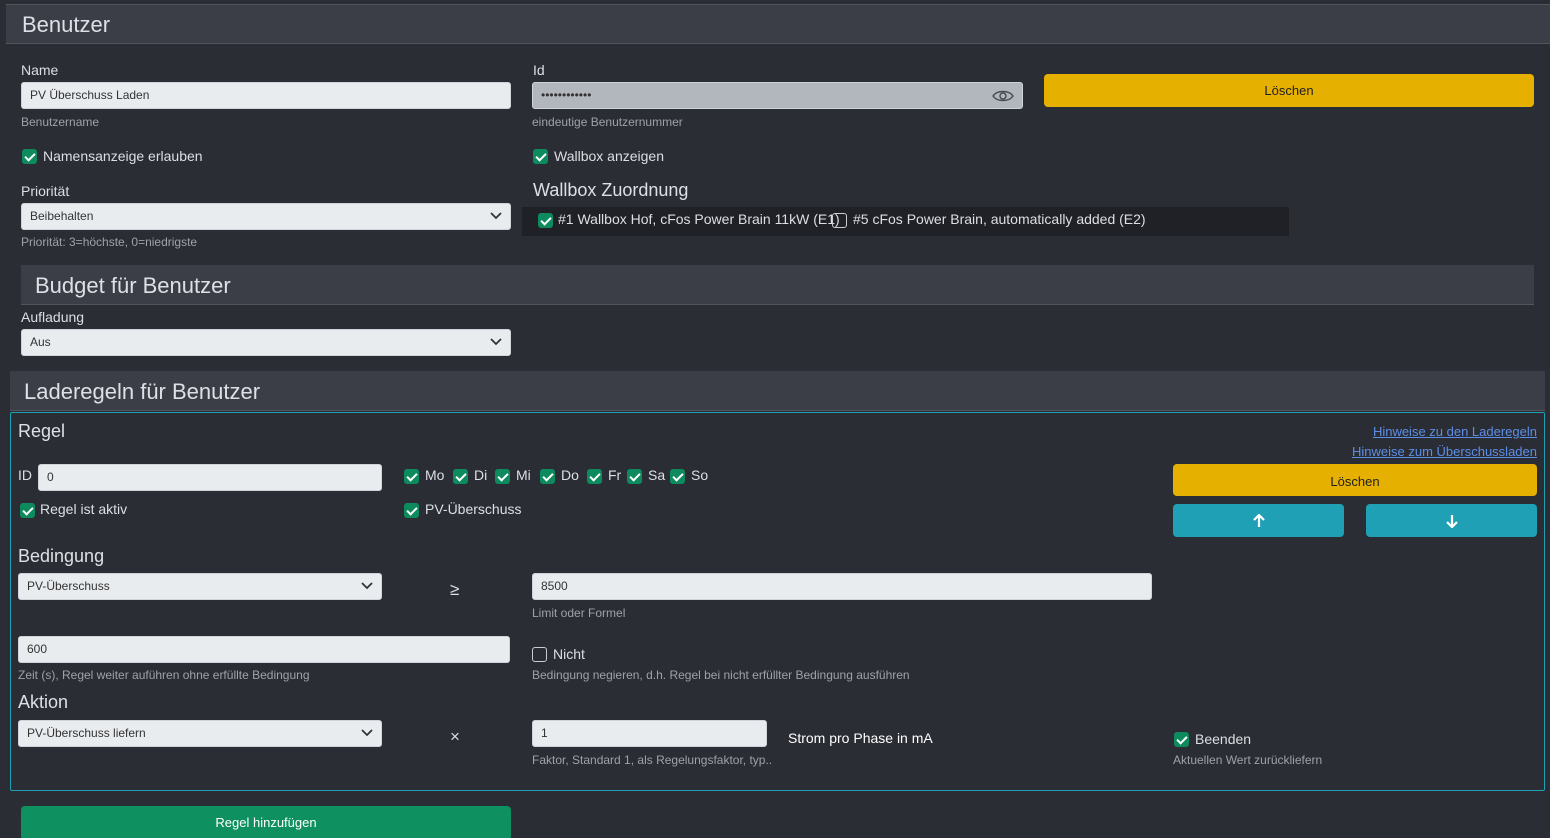 This screenshot has height=838, width=1550. Describe the element at coordinates (700, 475) in the screenshot. I see `day-so-label: So` at that location.